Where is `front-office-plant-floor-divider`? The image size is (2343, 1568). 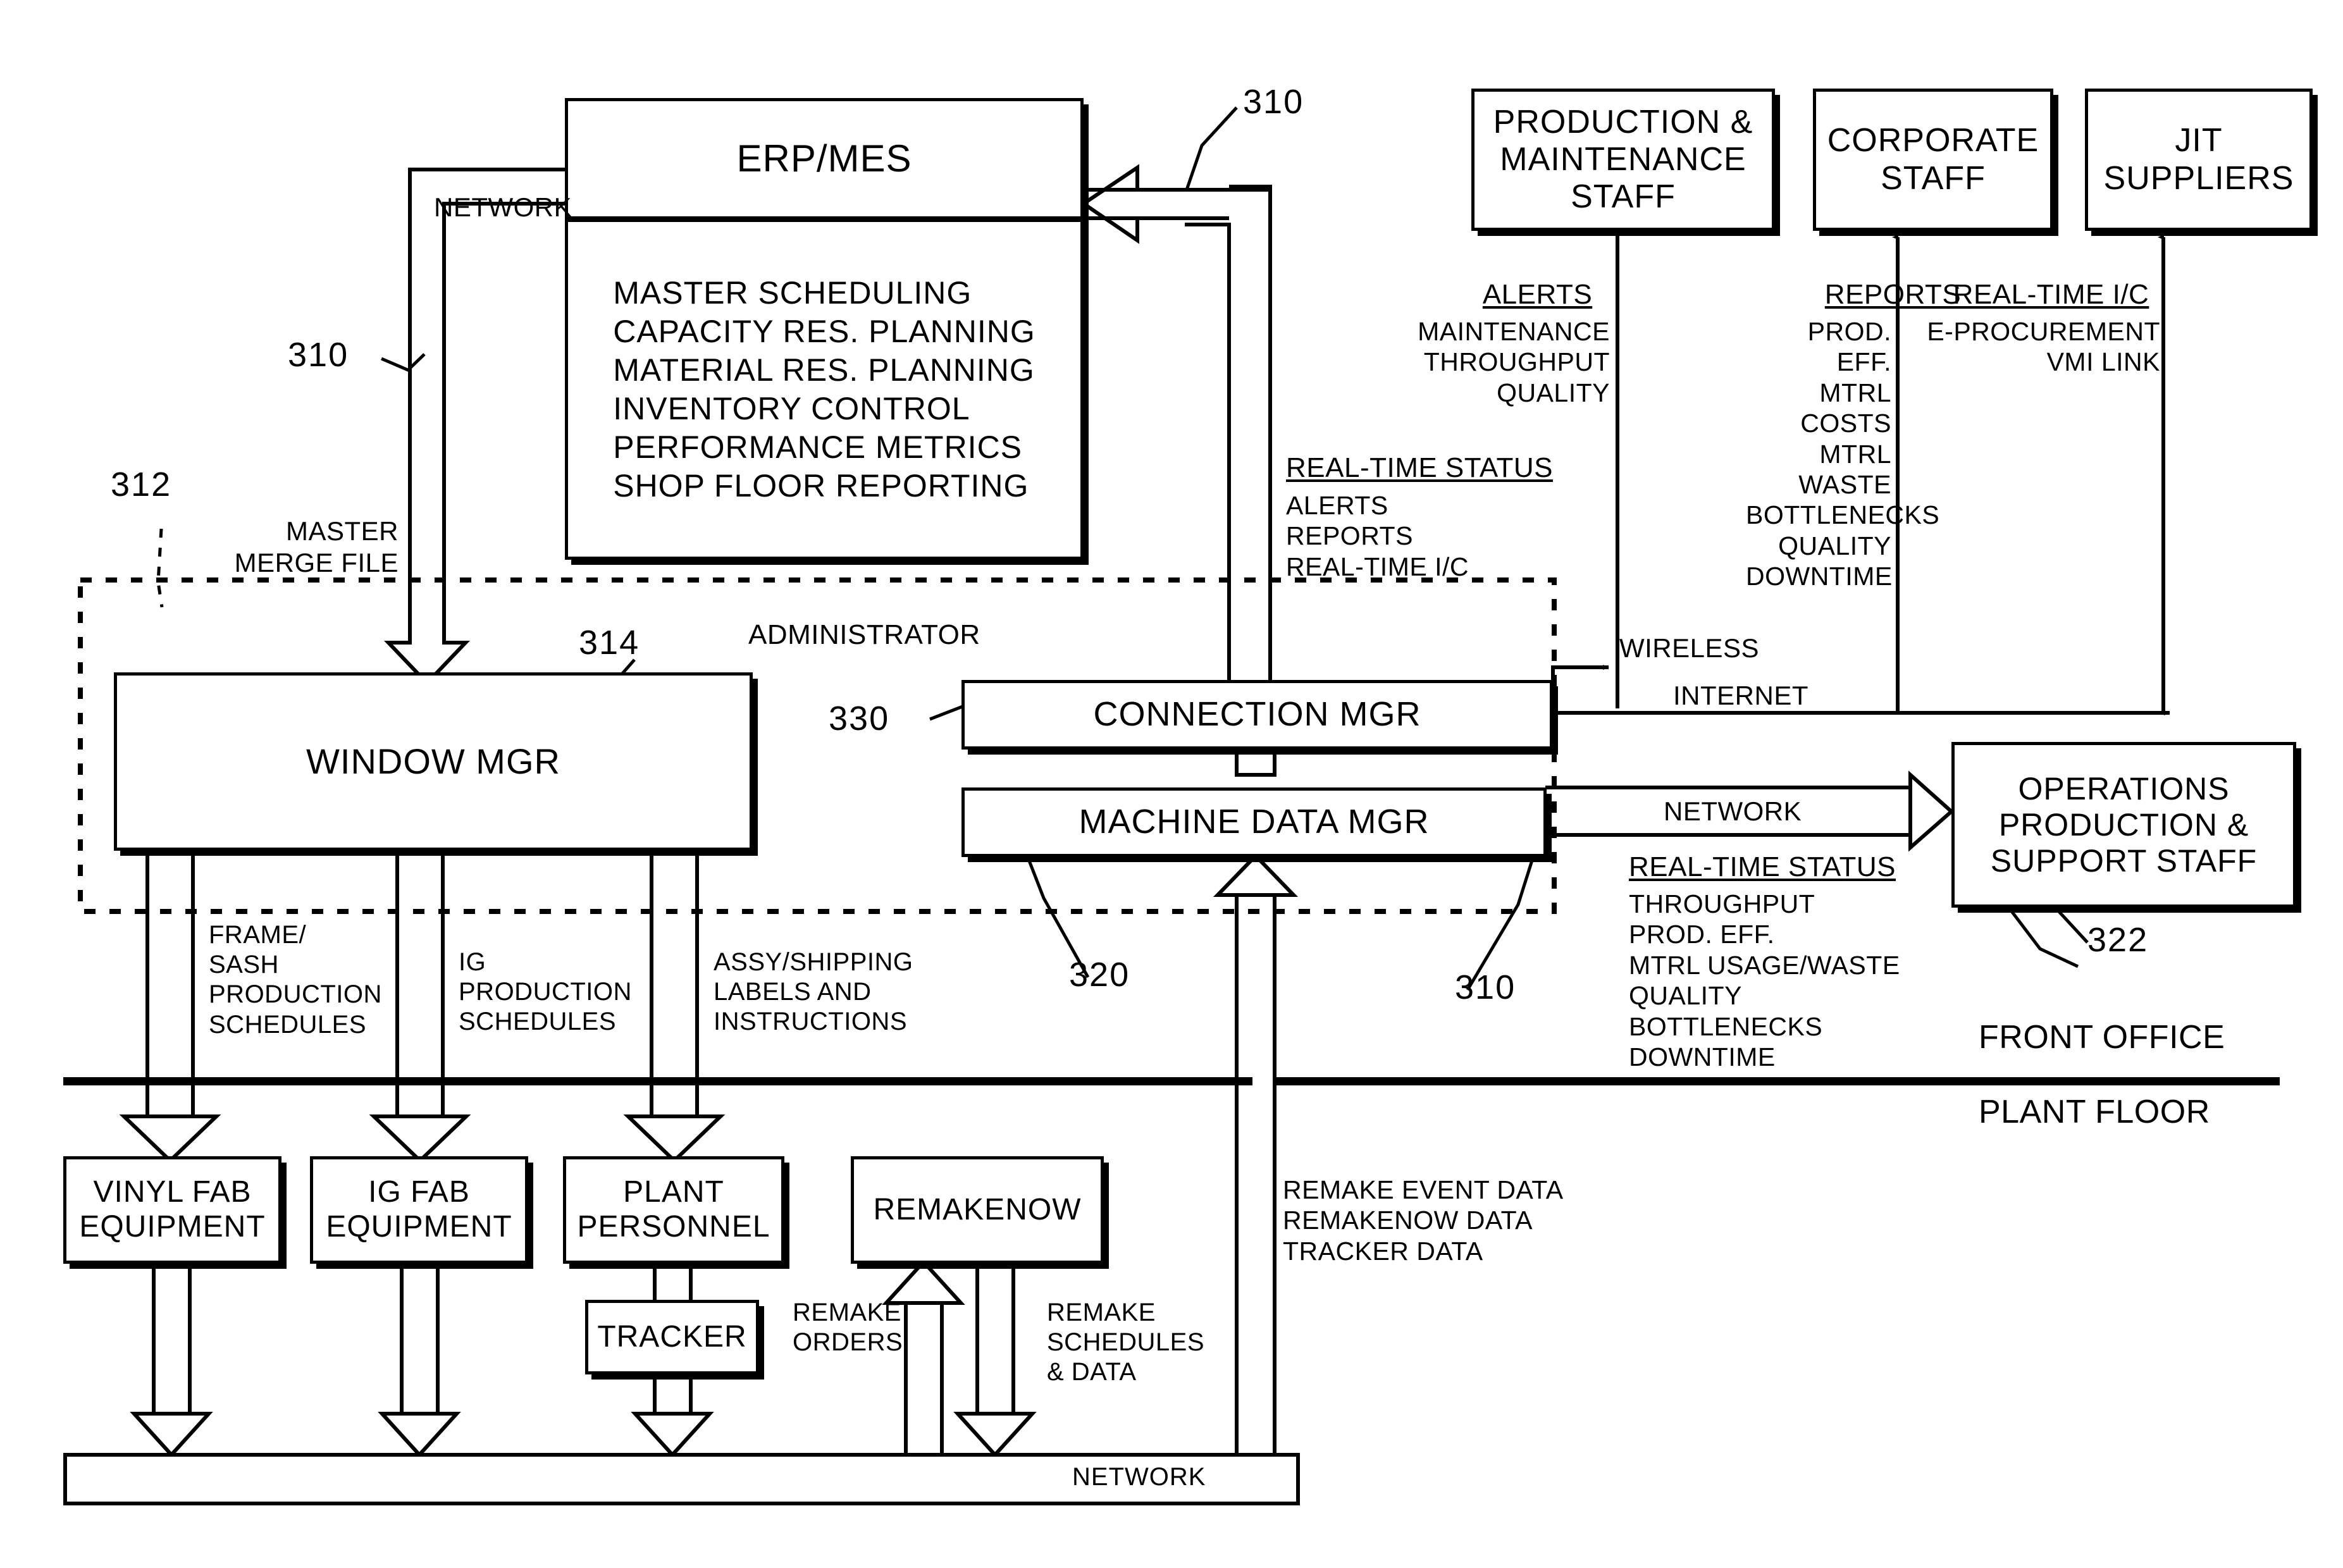 front-office-plant-floor-divider is located at coordinates (657, 1081).